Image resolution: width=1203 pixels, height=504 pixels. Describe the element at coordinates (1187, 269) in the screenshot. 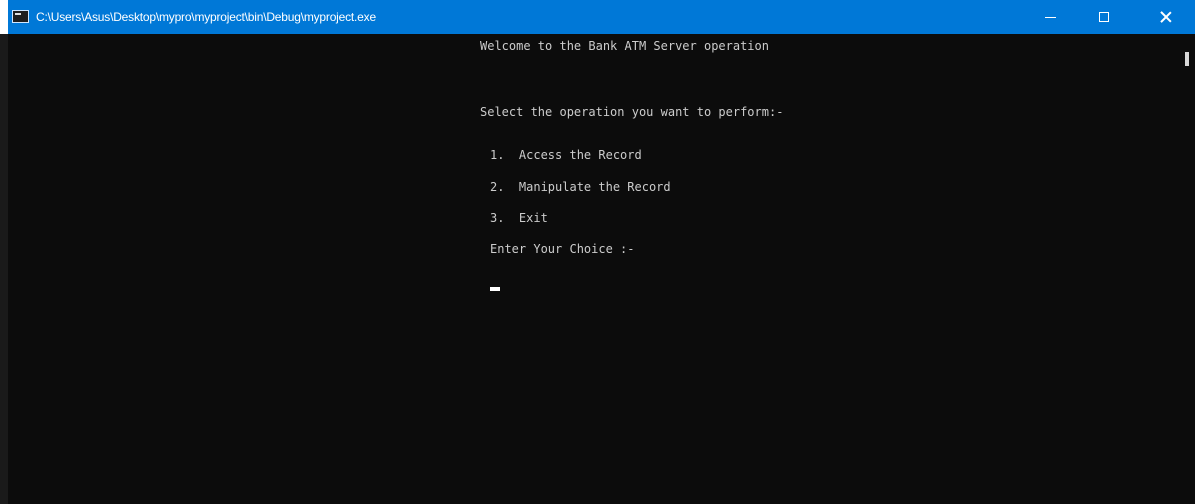

I see `vertical-scrollbar` at that location.